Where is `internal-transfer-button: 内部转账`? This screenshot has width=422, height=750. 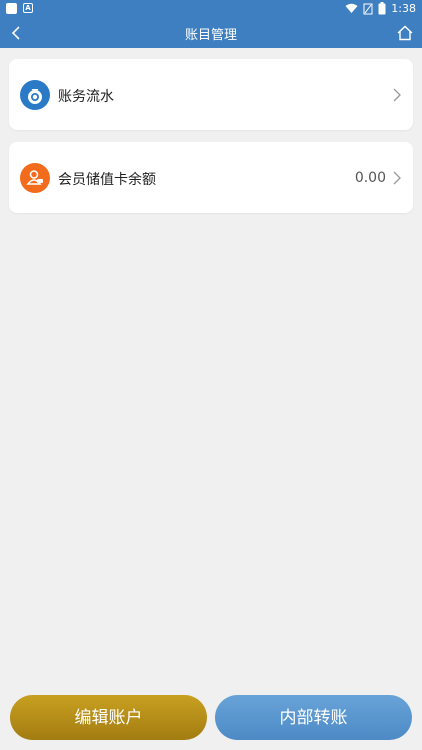 internal-transfer-button: 内部转账 is located at coordinates (313, 717).